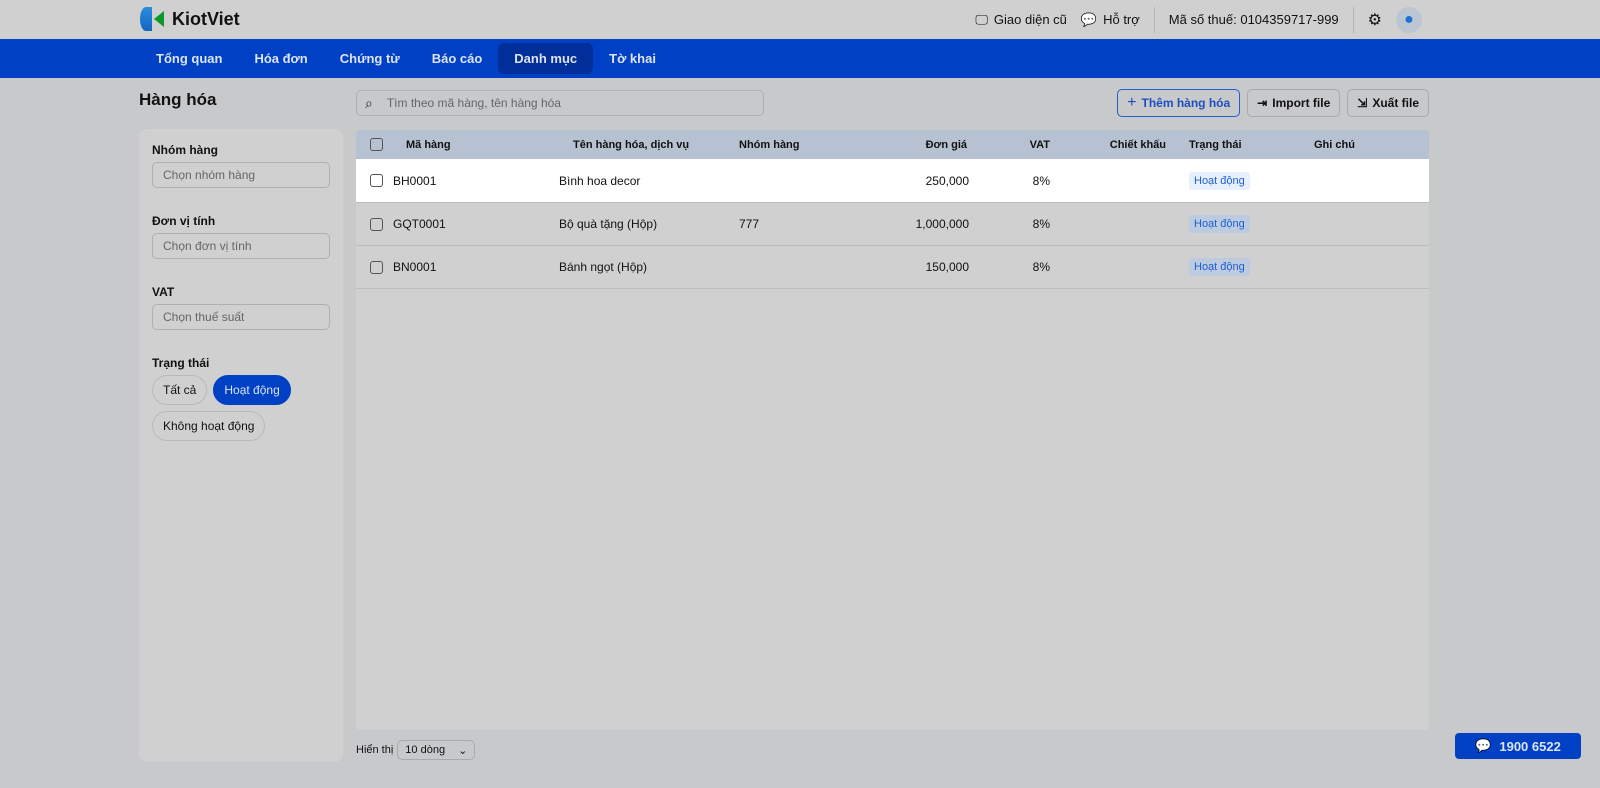  I want to click on page-size-select: 10 dòng ⌄, so click(436, 750).